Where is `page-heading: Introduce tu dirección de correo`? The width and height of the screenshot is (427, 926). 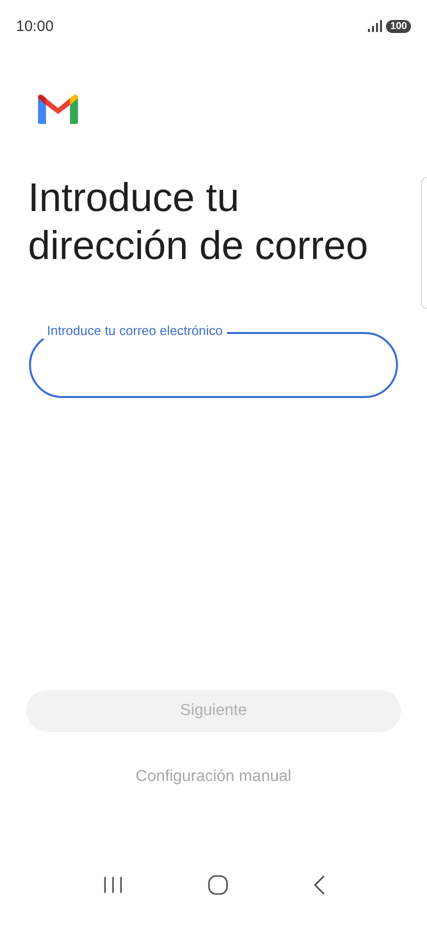
page-heading: Introduce tu dirección de correo is located at coordinates (199, 222).